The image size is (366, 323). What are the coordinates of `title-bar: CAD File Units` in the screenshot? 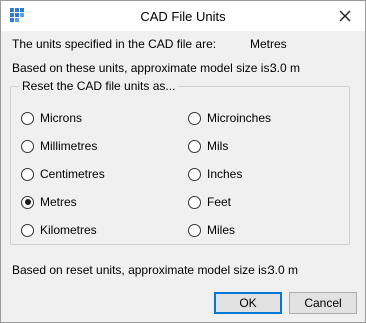 It's located at (183, 16).